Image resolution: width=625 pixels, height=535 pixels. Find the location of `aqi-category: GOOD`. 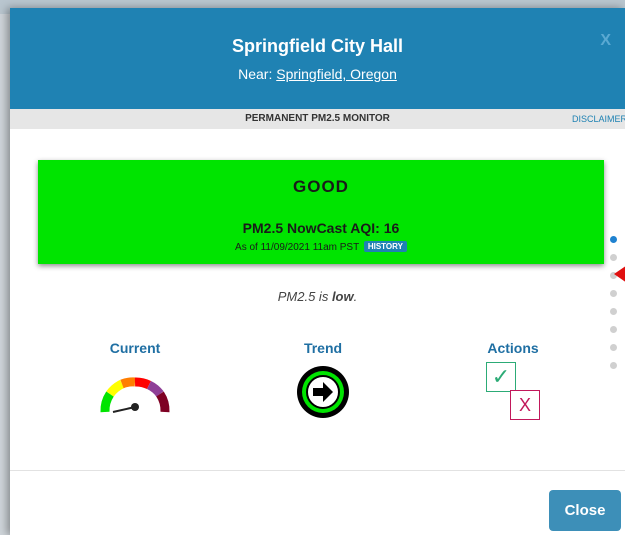

aqi-category: GOOD is located at coordinates (321, 186).